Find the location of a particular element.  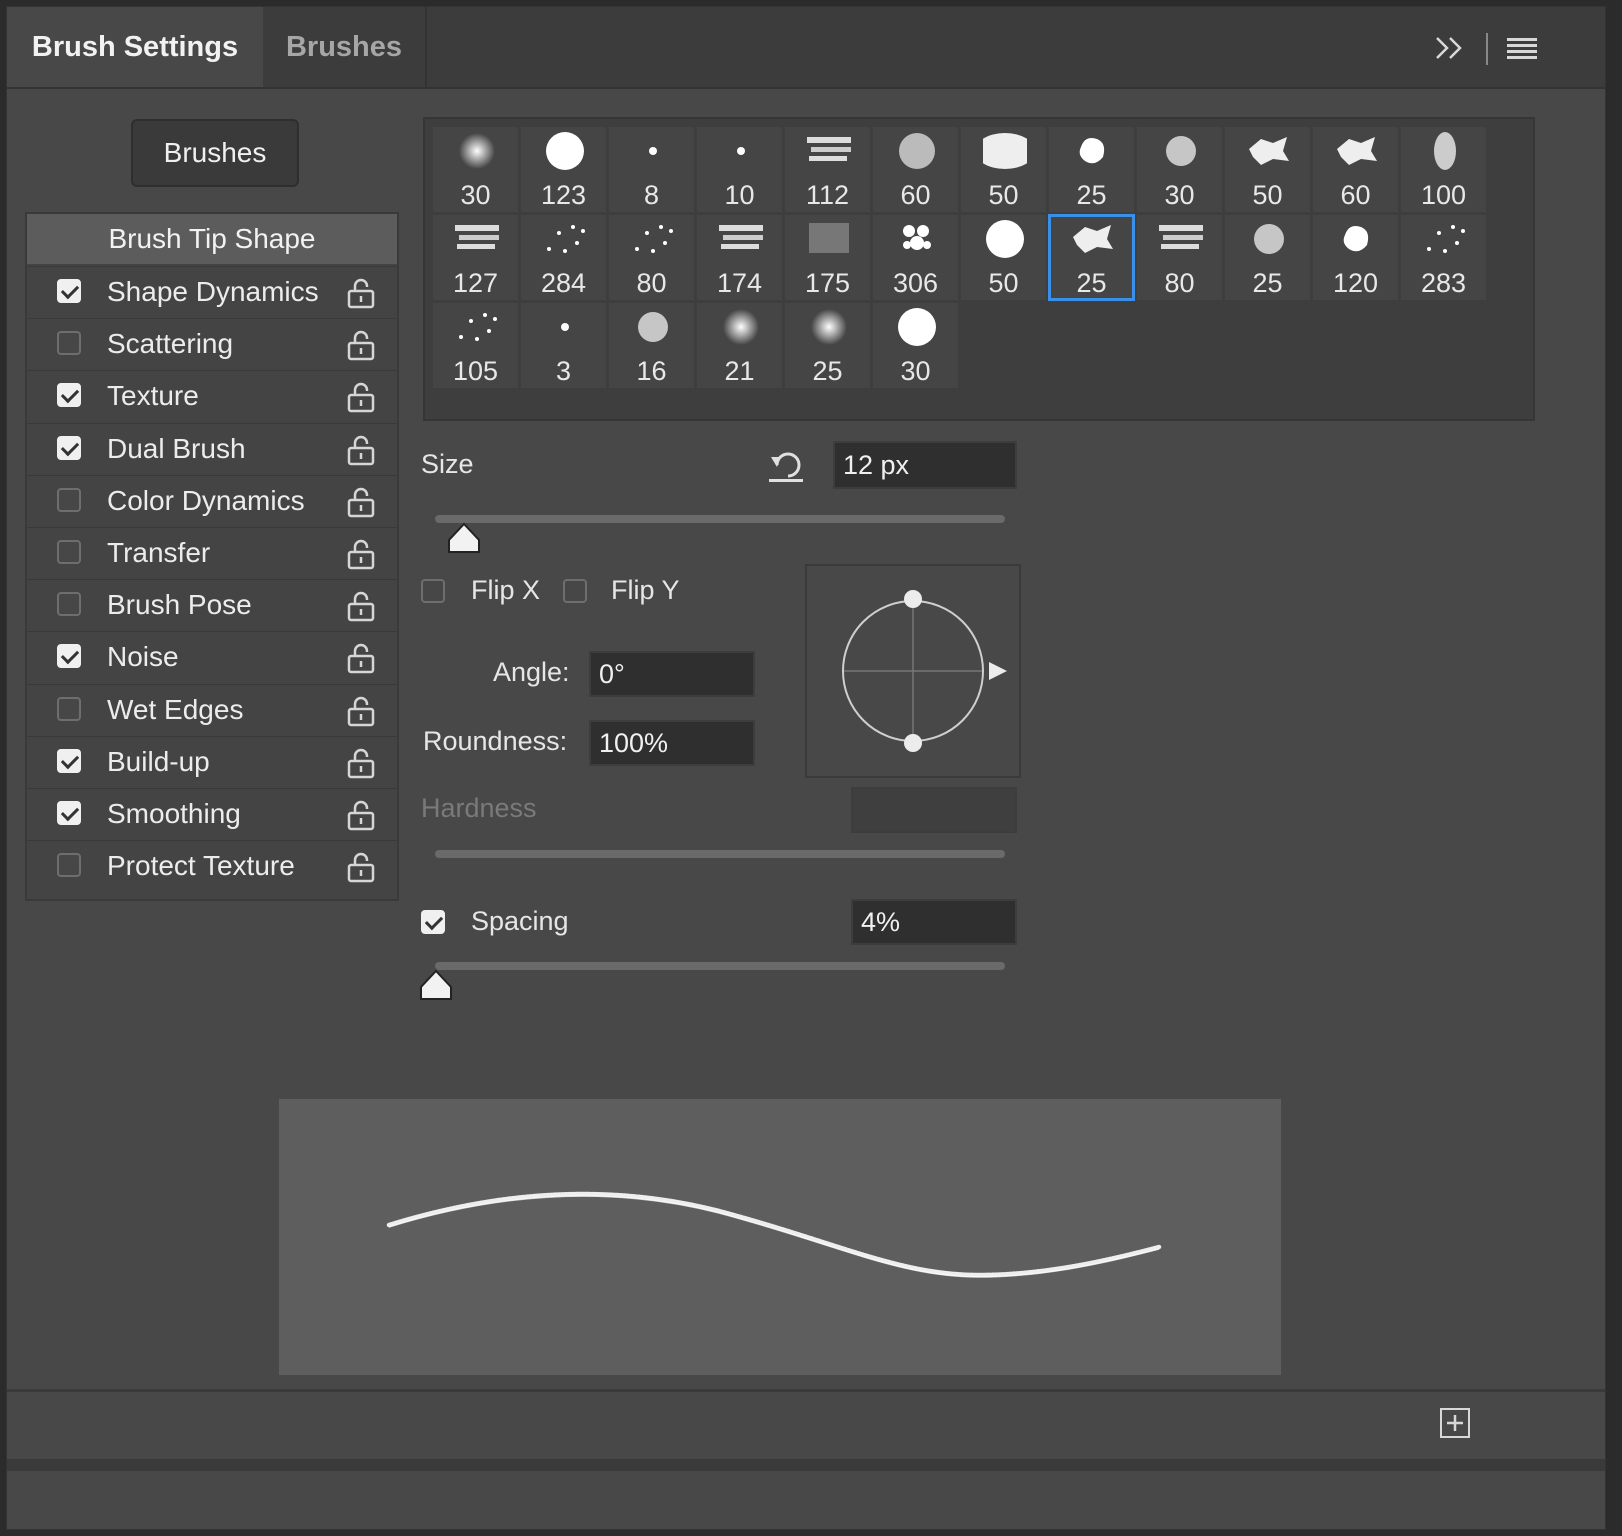

brush-preset-cell: 8 is located at coordinates (651, 169).